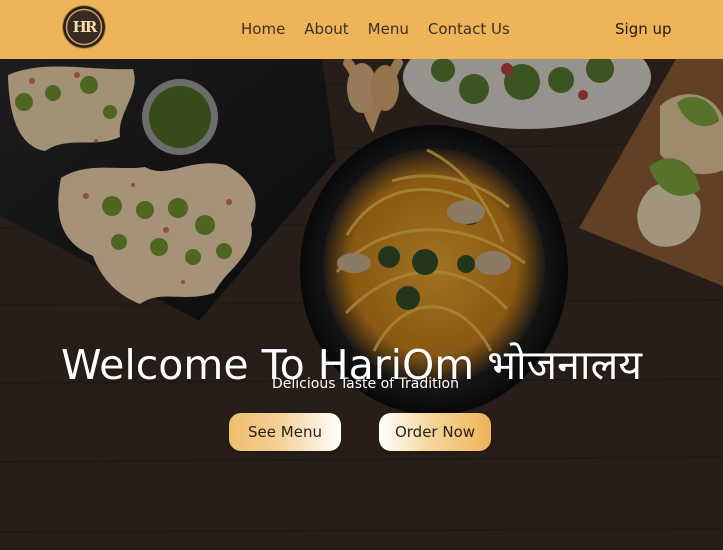  What do you see at coordinates (285, 432) in the screenshot?
I see `see-menu-button: See Menu` at bounding box center [285, 432].